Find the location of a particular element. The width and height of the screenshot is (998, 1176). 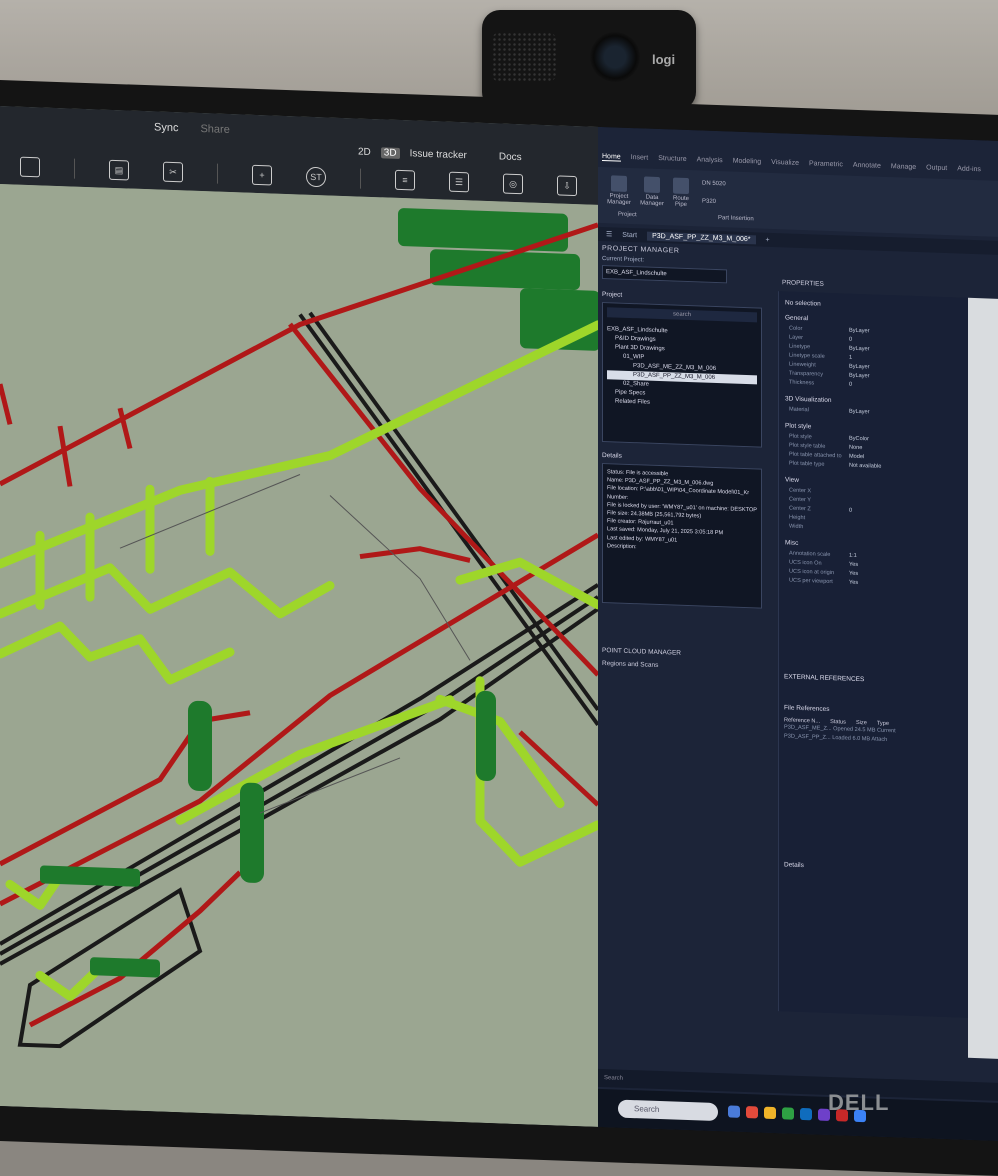

mode-2d-button: 2D is located at coordinates (364, 152).